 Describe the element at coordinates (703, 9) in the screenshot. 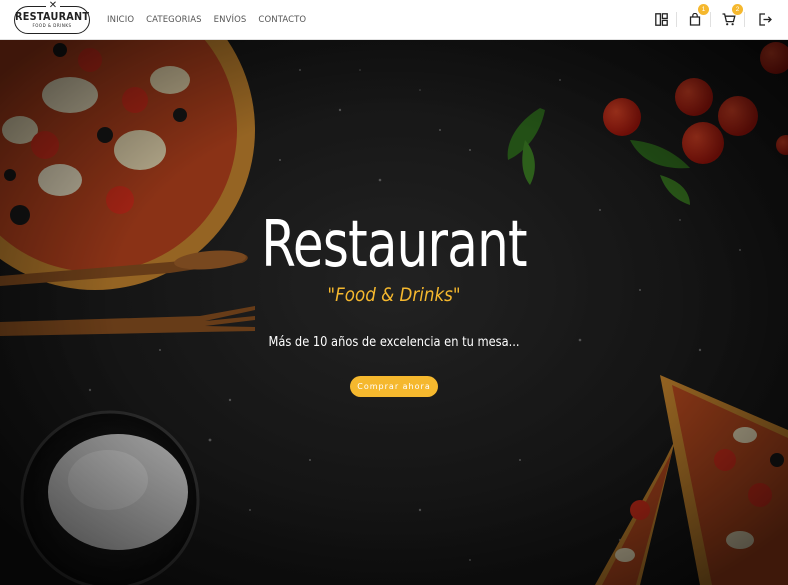

I see `orders-count-badge: 1` at that location.